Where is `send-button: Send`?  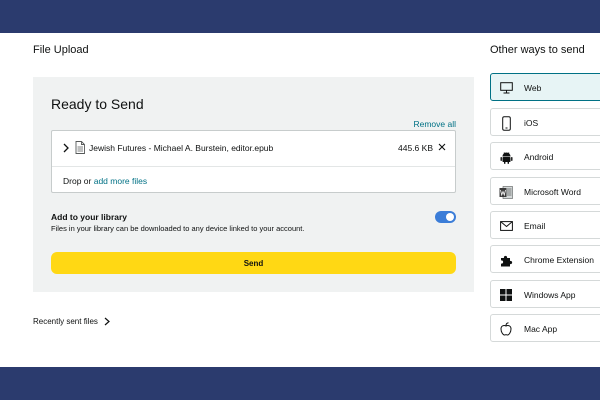
send-button: Send is located at coordinates (253, 263).